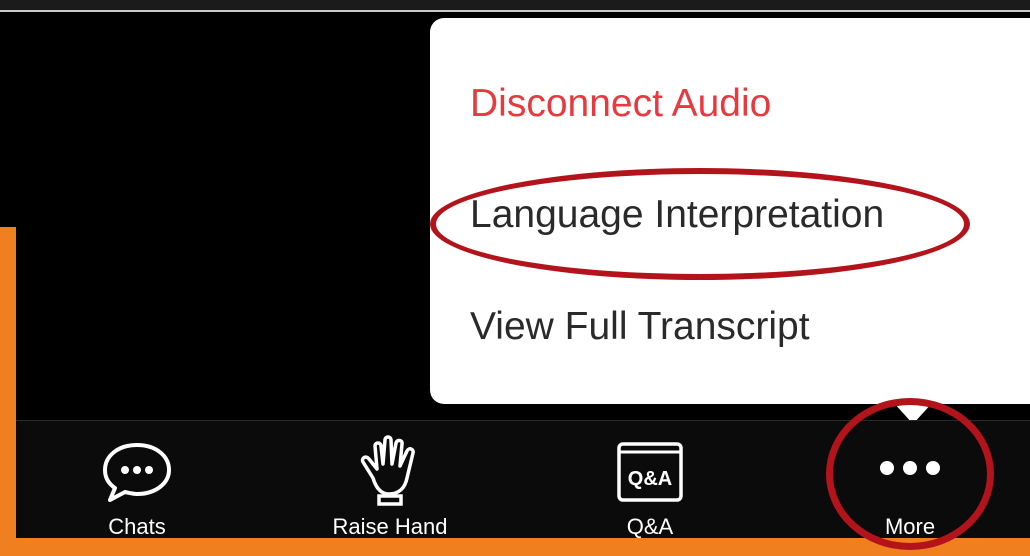 This screenshot has height=556, width=1030. I want to click on raise-hand-button: Raise Hand, so click(390, 479).